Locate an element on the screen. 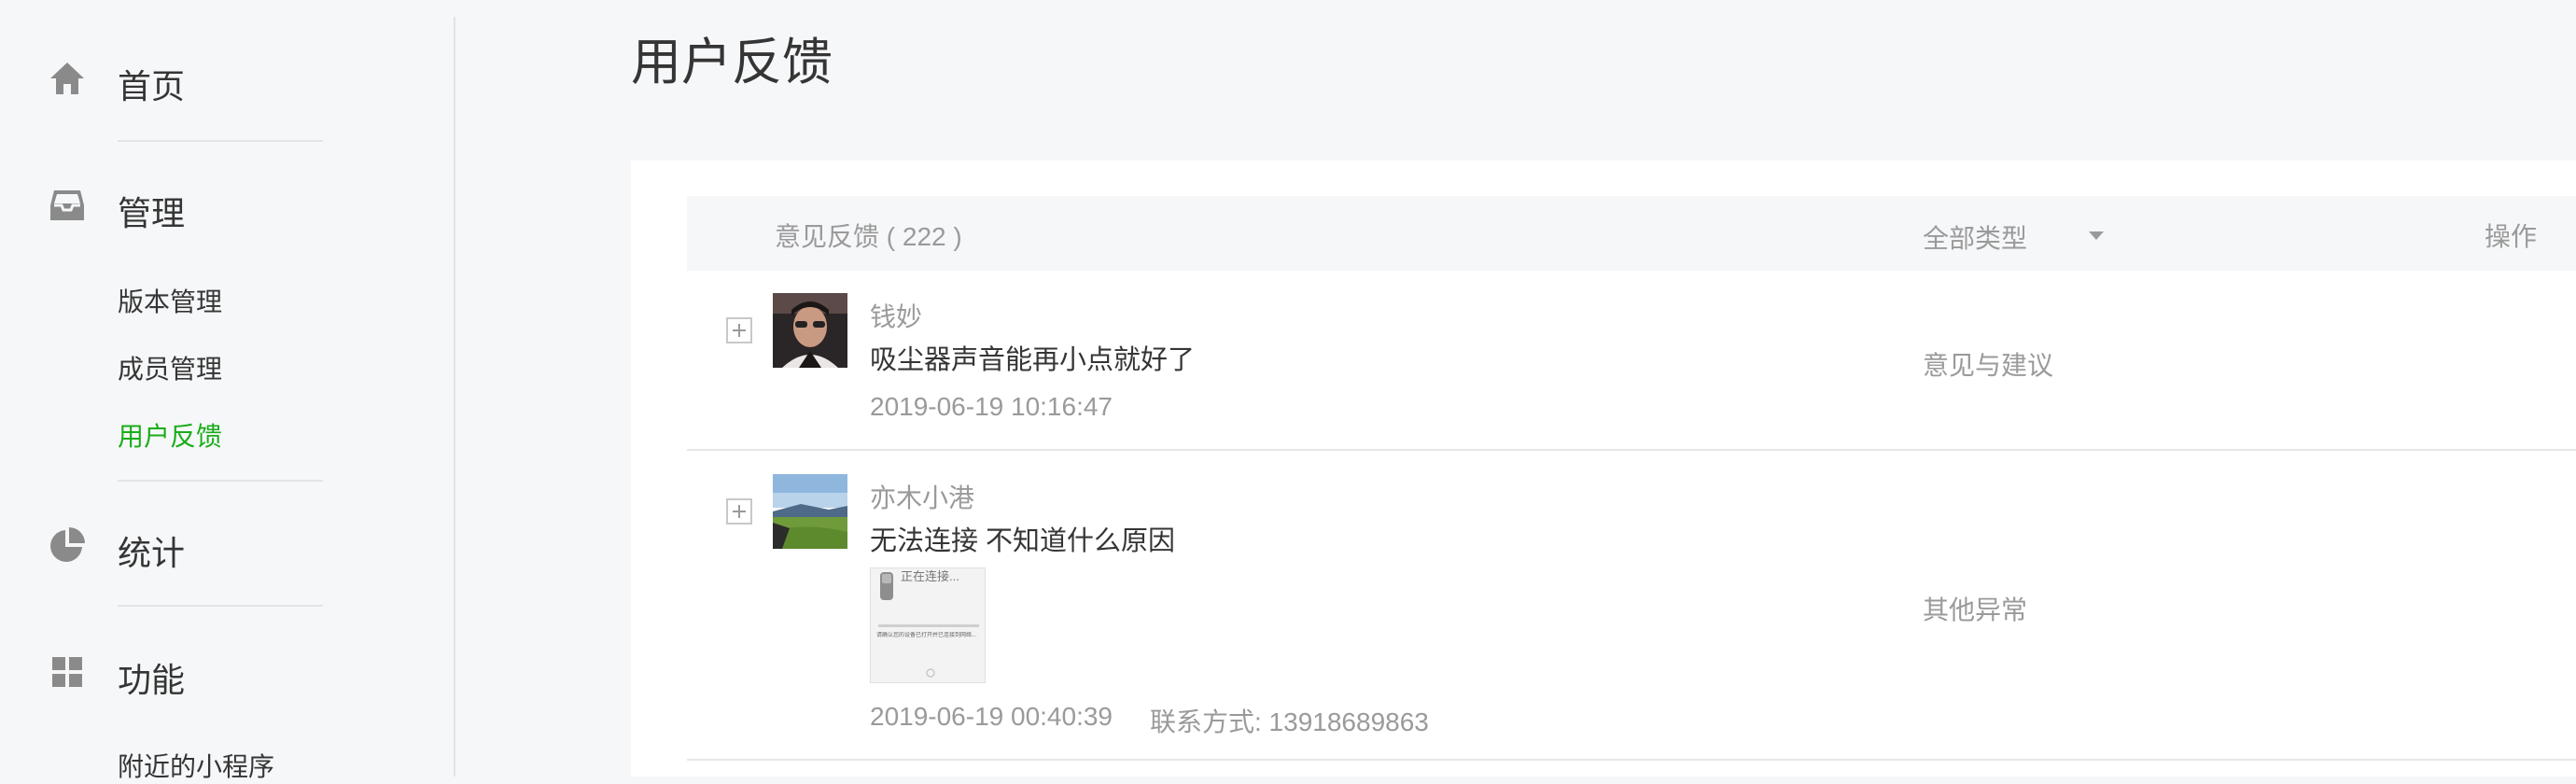 This screenshot has width=2576, height=784. nav-stats-label: 统计 is located at coordinates (152, 553).